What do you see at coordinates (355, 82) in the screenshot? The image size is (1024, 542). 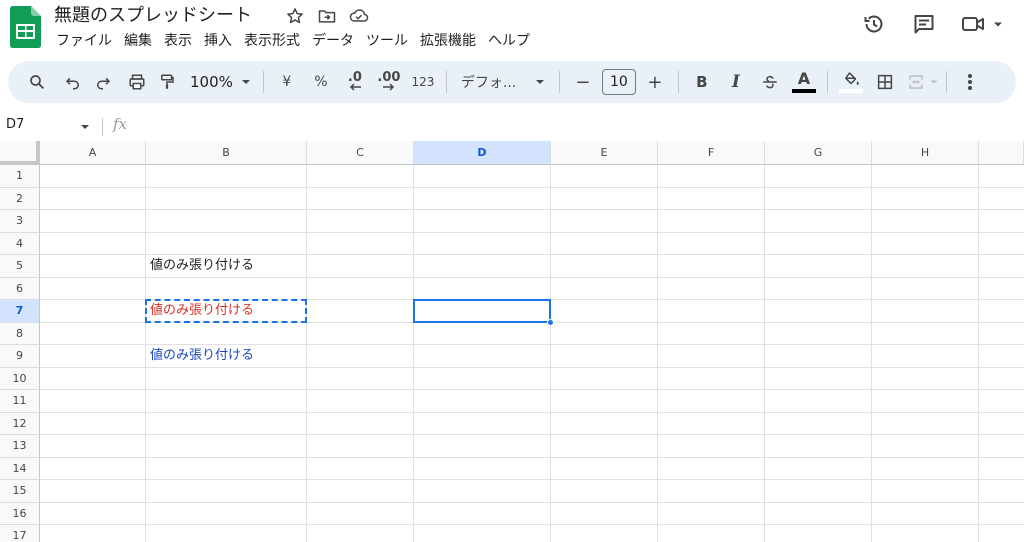 I see `decrease-decimal-button: .0` at bounding box center [355, 82].